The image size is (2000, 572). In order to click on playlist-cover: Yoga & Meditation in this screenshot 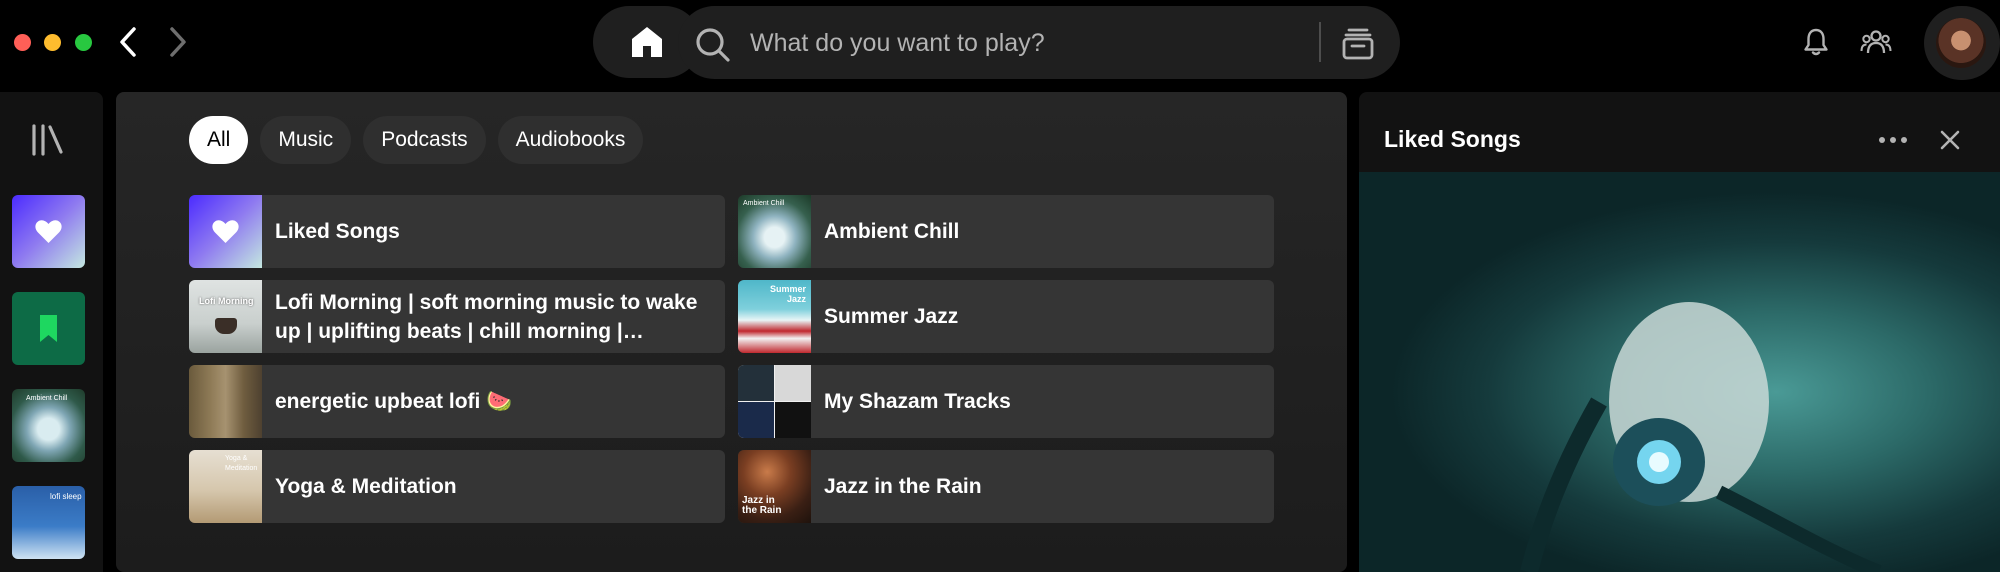, I will do `click(225, 486)`.